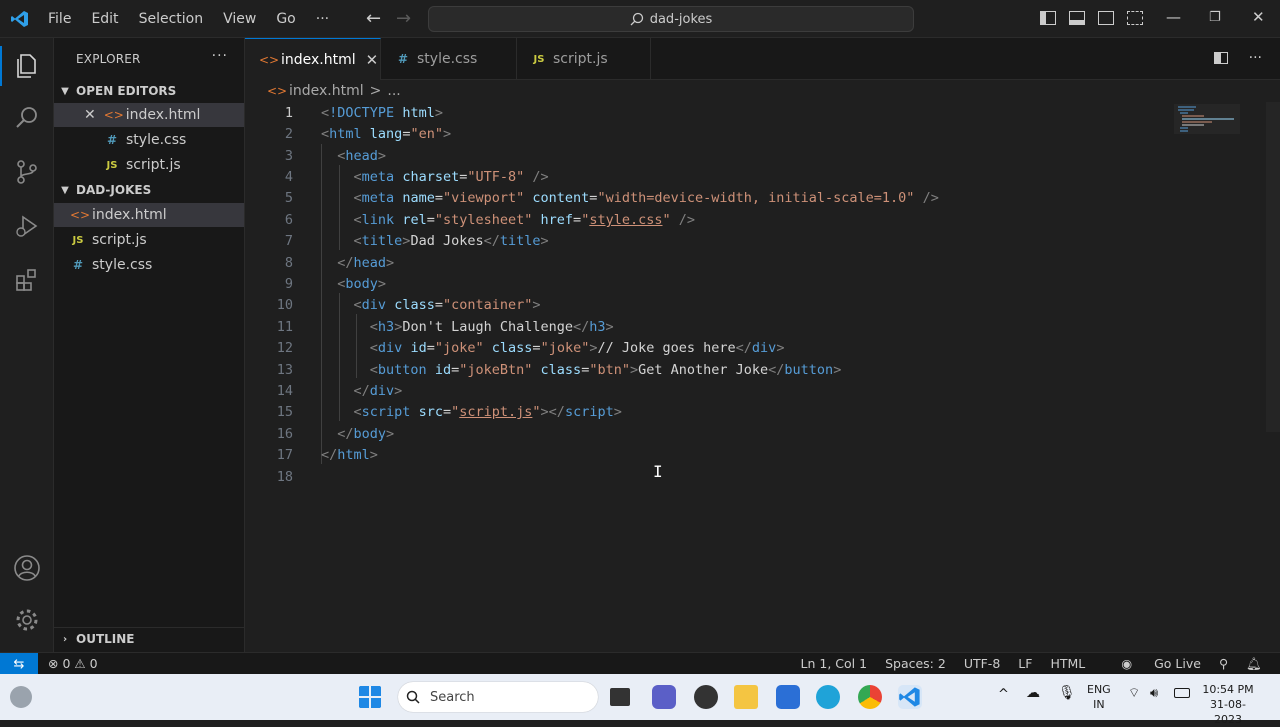 The height and width of the screenshot is (727, 1280). I want to click on language-indicator: ENG IN, so click(1099, 697).